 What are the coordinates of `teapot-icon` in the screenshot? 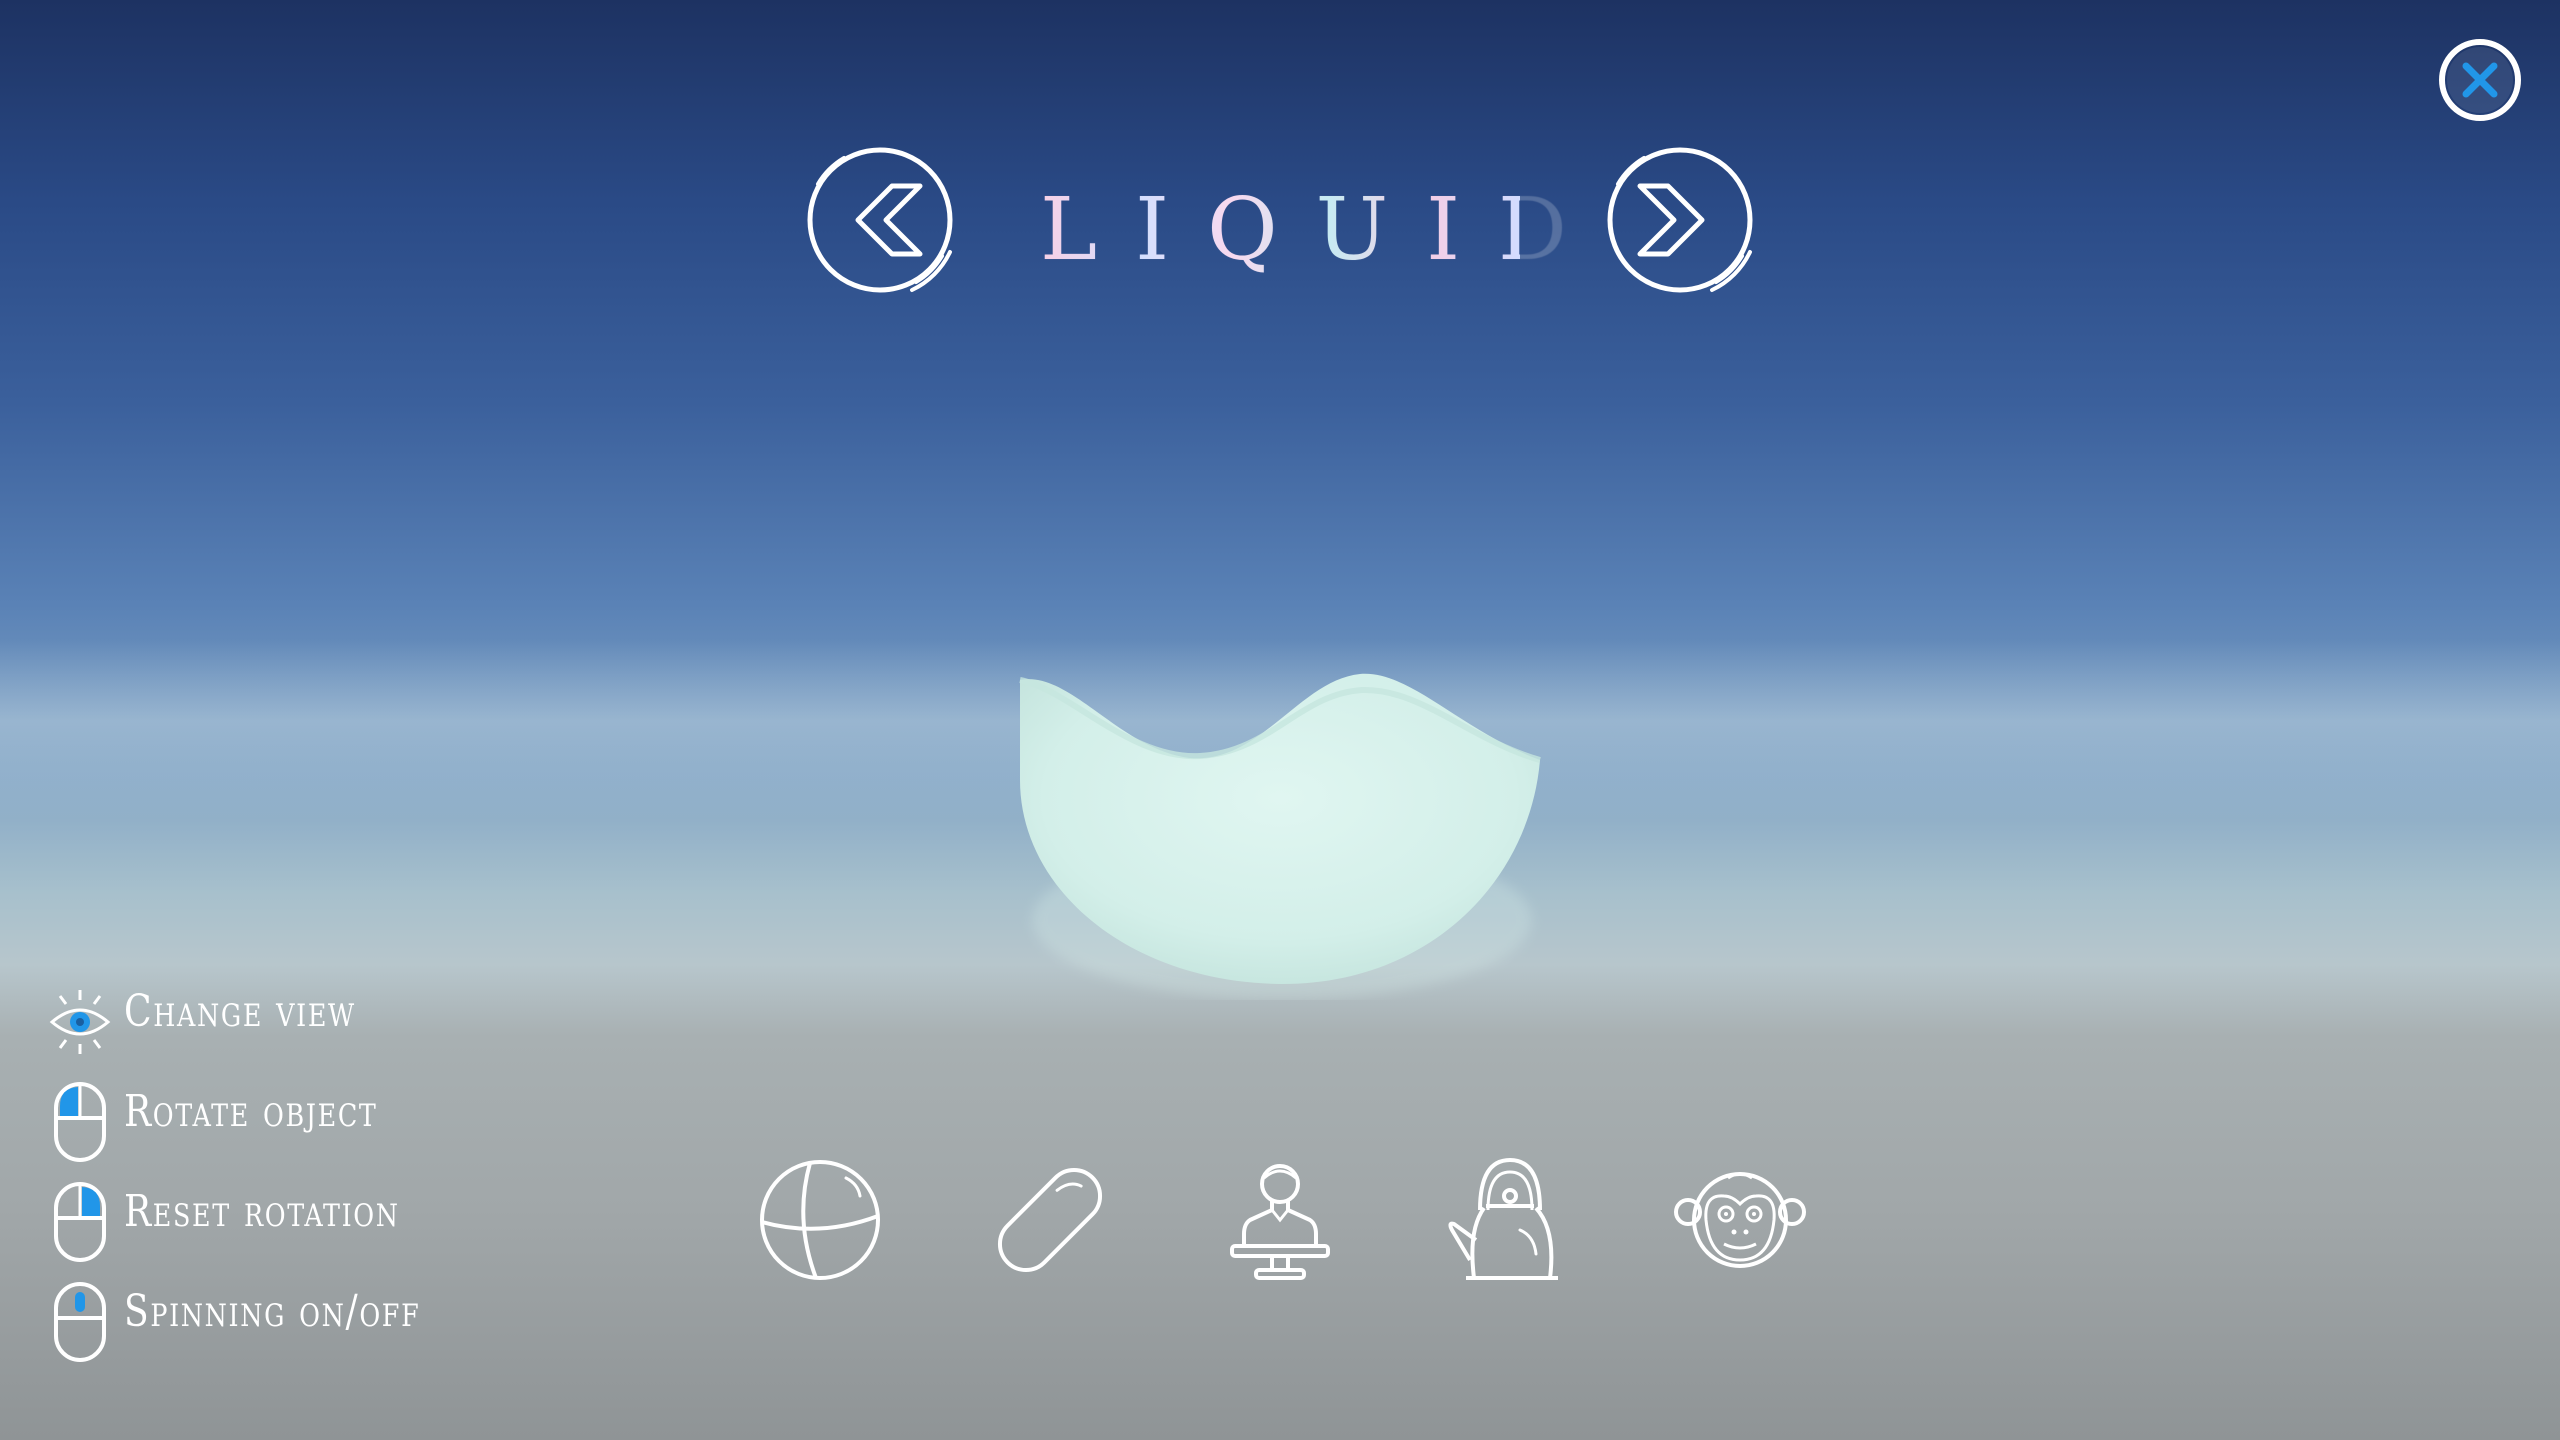 It's located at (1503, 1218).